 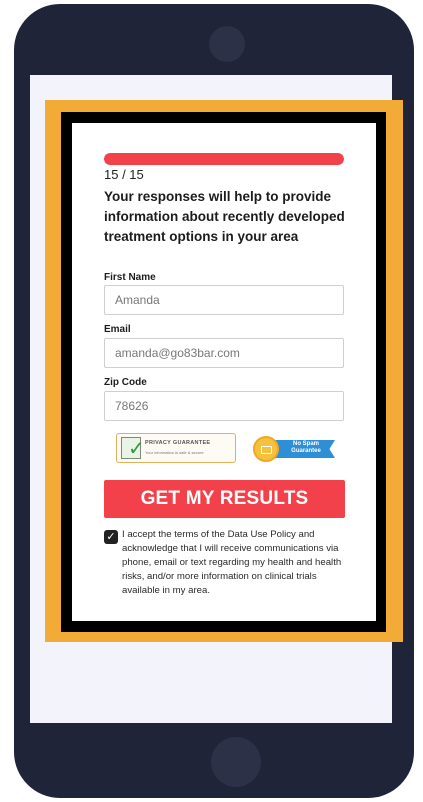 What do you see at coordinates (133, 448) in the screenshot?
I see `check-icon: ✓` at bounding box center [133, 448].